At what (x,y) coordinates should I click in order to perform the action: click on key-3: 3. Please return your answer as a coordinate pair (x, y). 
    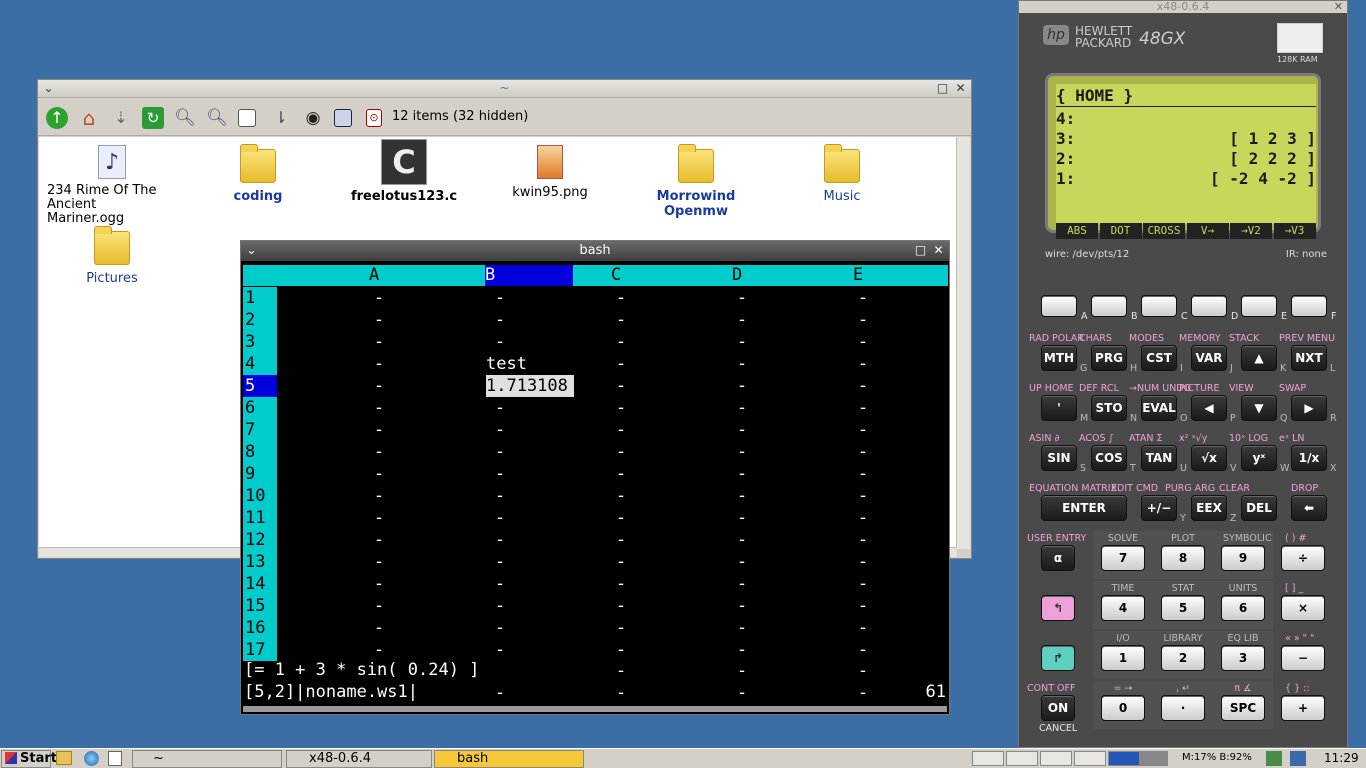
    Looking at the image, I should click on (1243, 658).